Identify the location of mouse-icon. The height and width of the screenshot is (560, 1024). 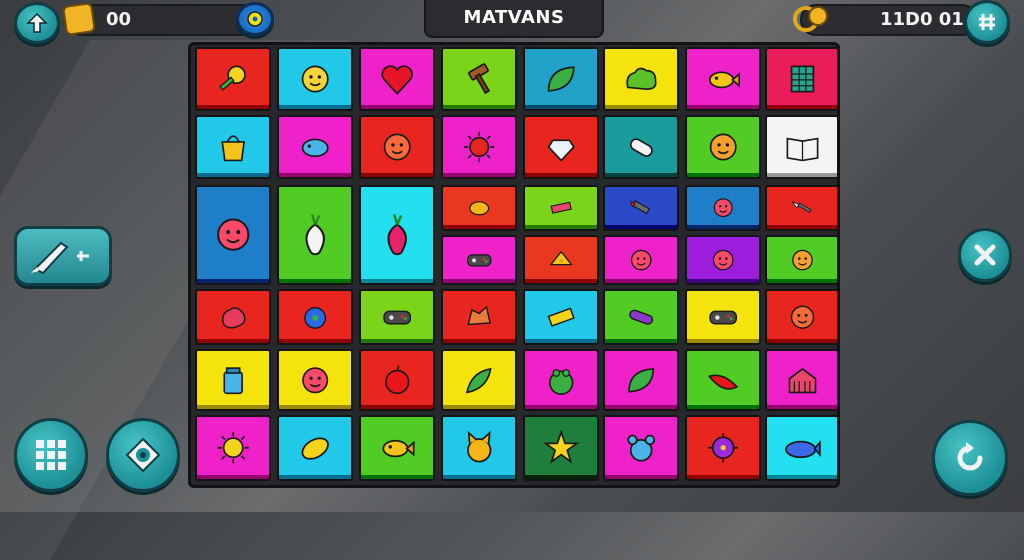
(641, 448).